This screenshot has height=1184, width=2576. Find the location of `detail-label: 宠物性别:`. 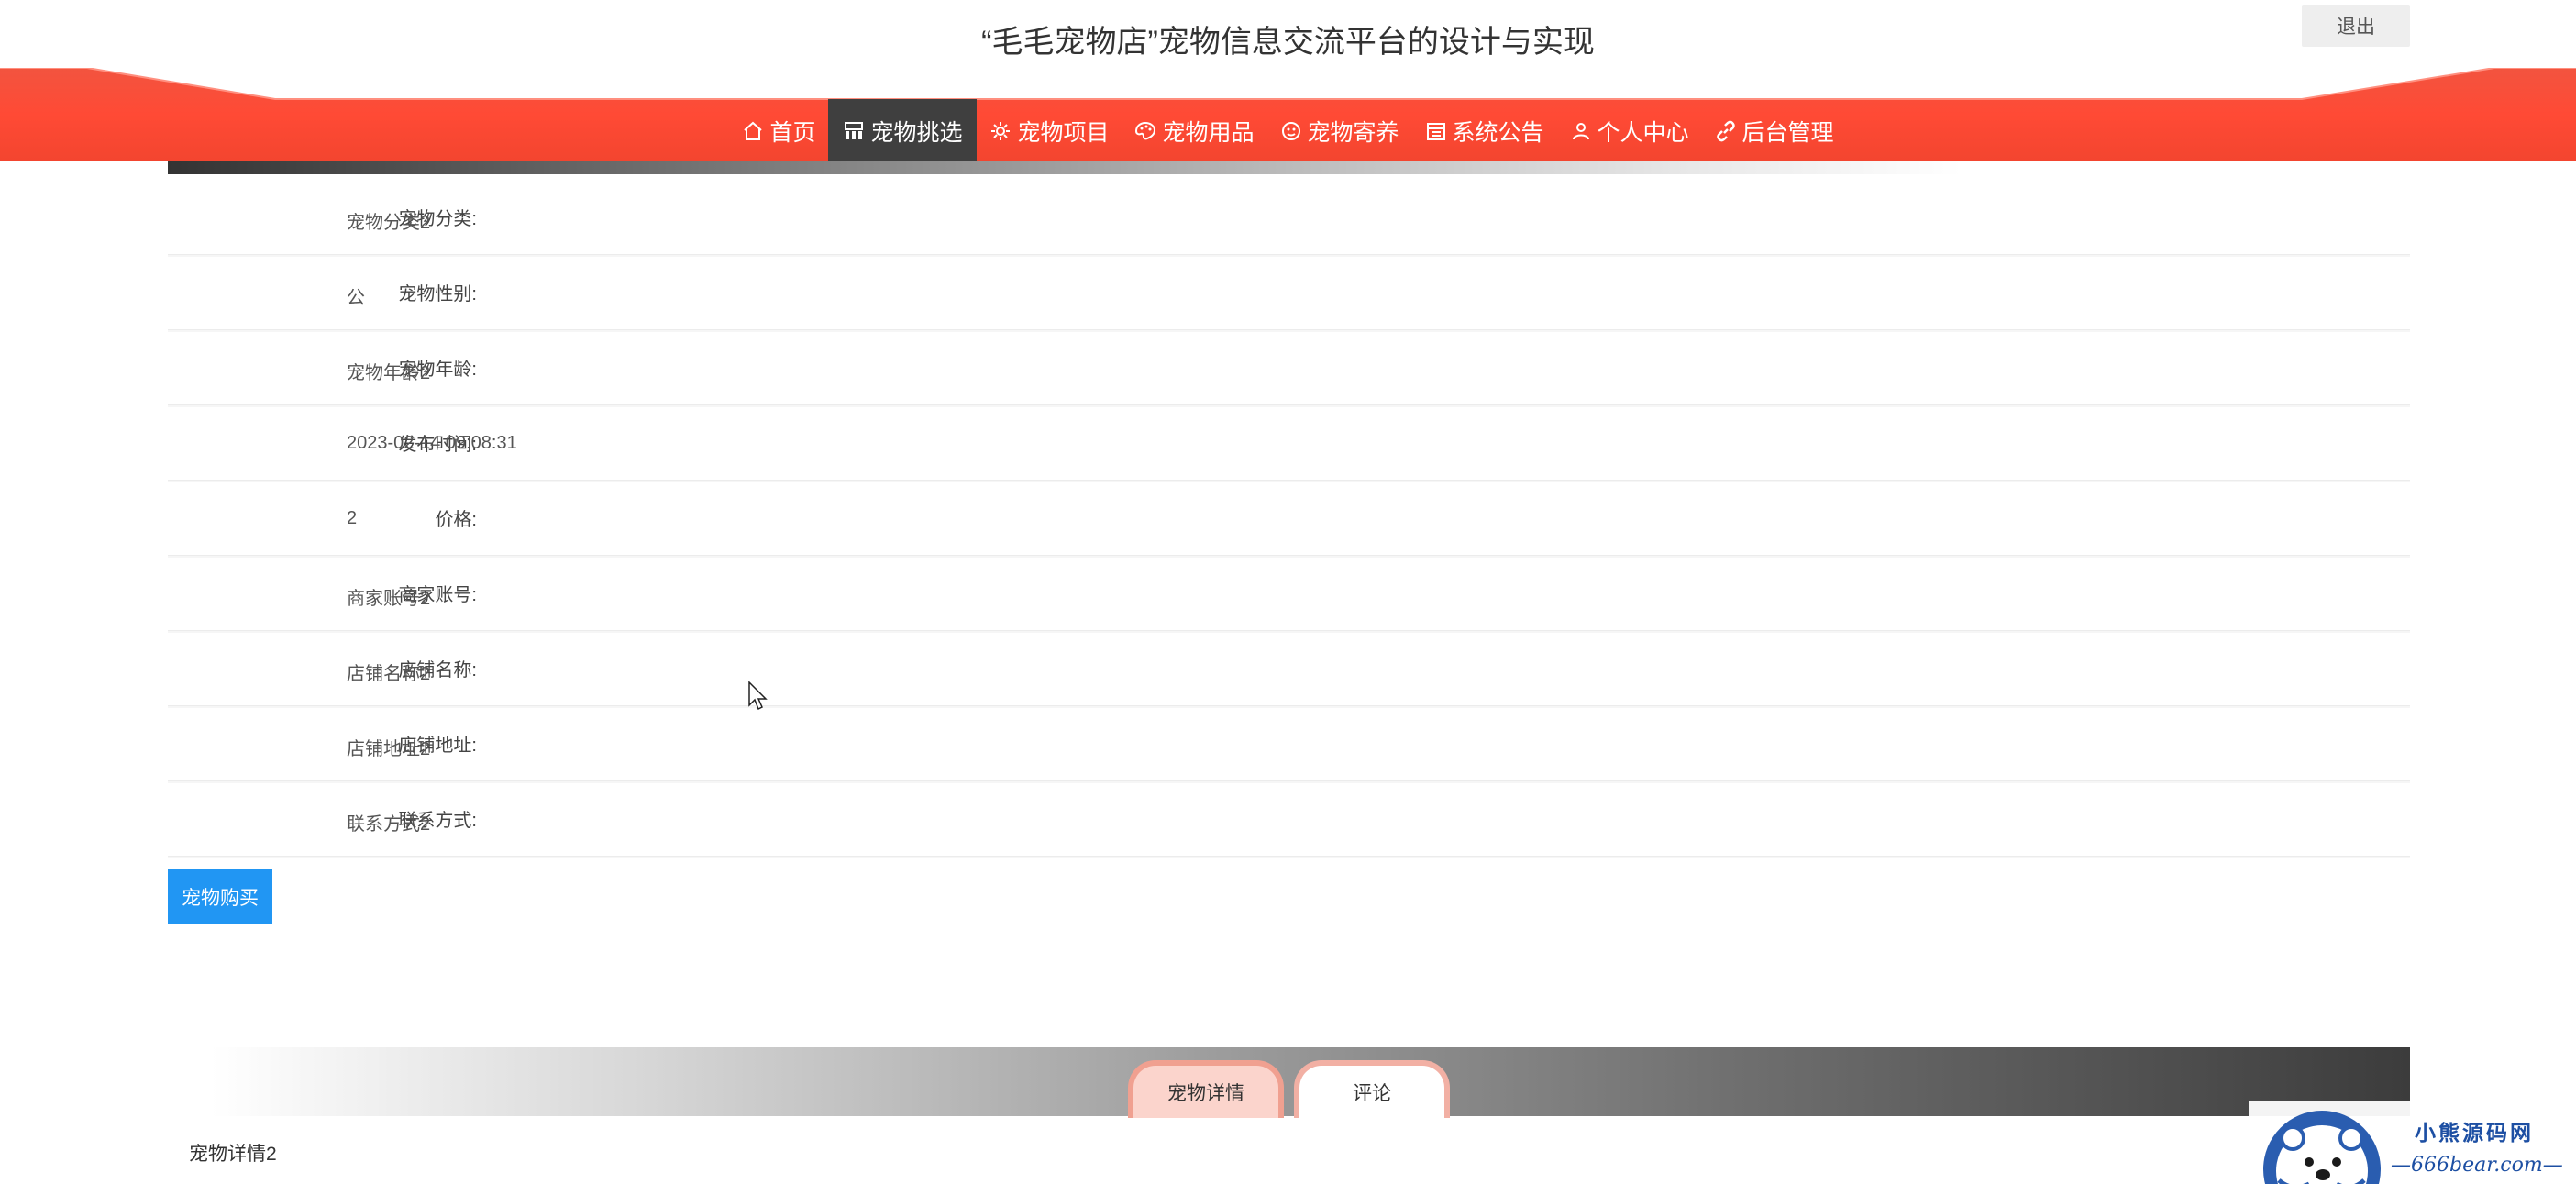

detail-label: 宠物性别: is located at coordinates (437, 294).